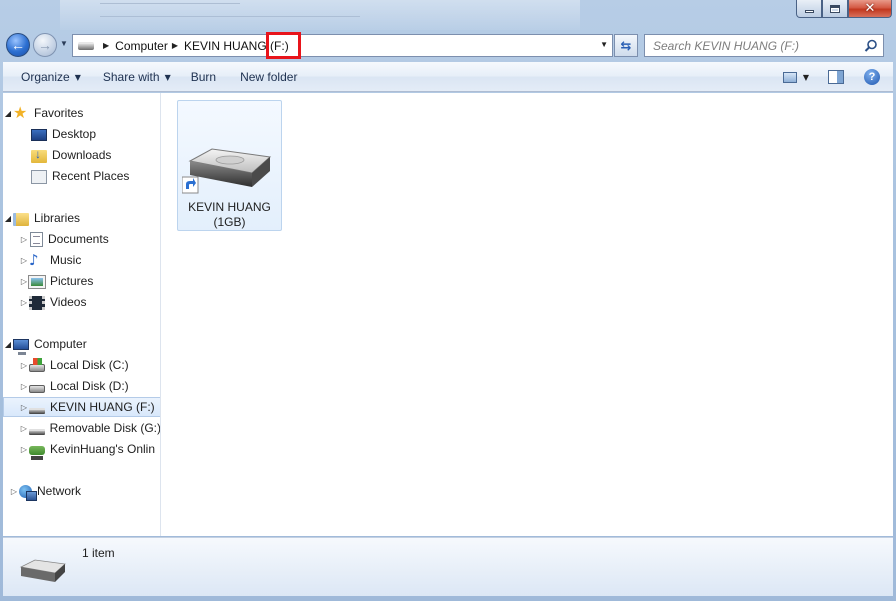 The image size is (896, 601). I want to click on help-icon: ?, so click(872, 77).